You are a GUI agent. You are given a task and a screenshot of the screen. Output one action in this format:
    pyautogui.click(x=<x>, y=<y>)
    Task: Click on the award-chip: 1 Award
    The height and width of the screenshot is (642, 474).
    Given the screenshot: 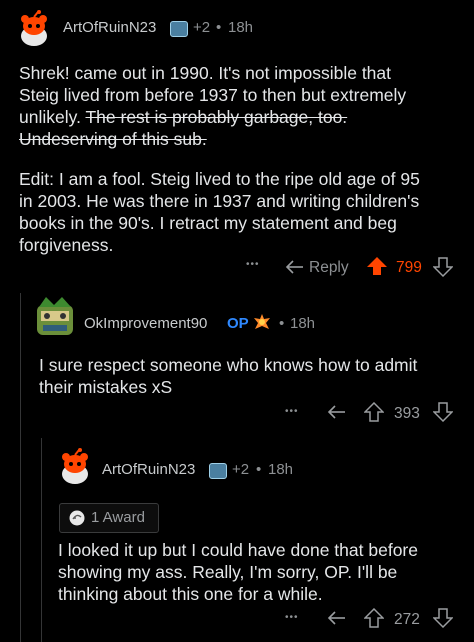 What is the action you would take?
    pyautogui.click(x=109, y=518)
    